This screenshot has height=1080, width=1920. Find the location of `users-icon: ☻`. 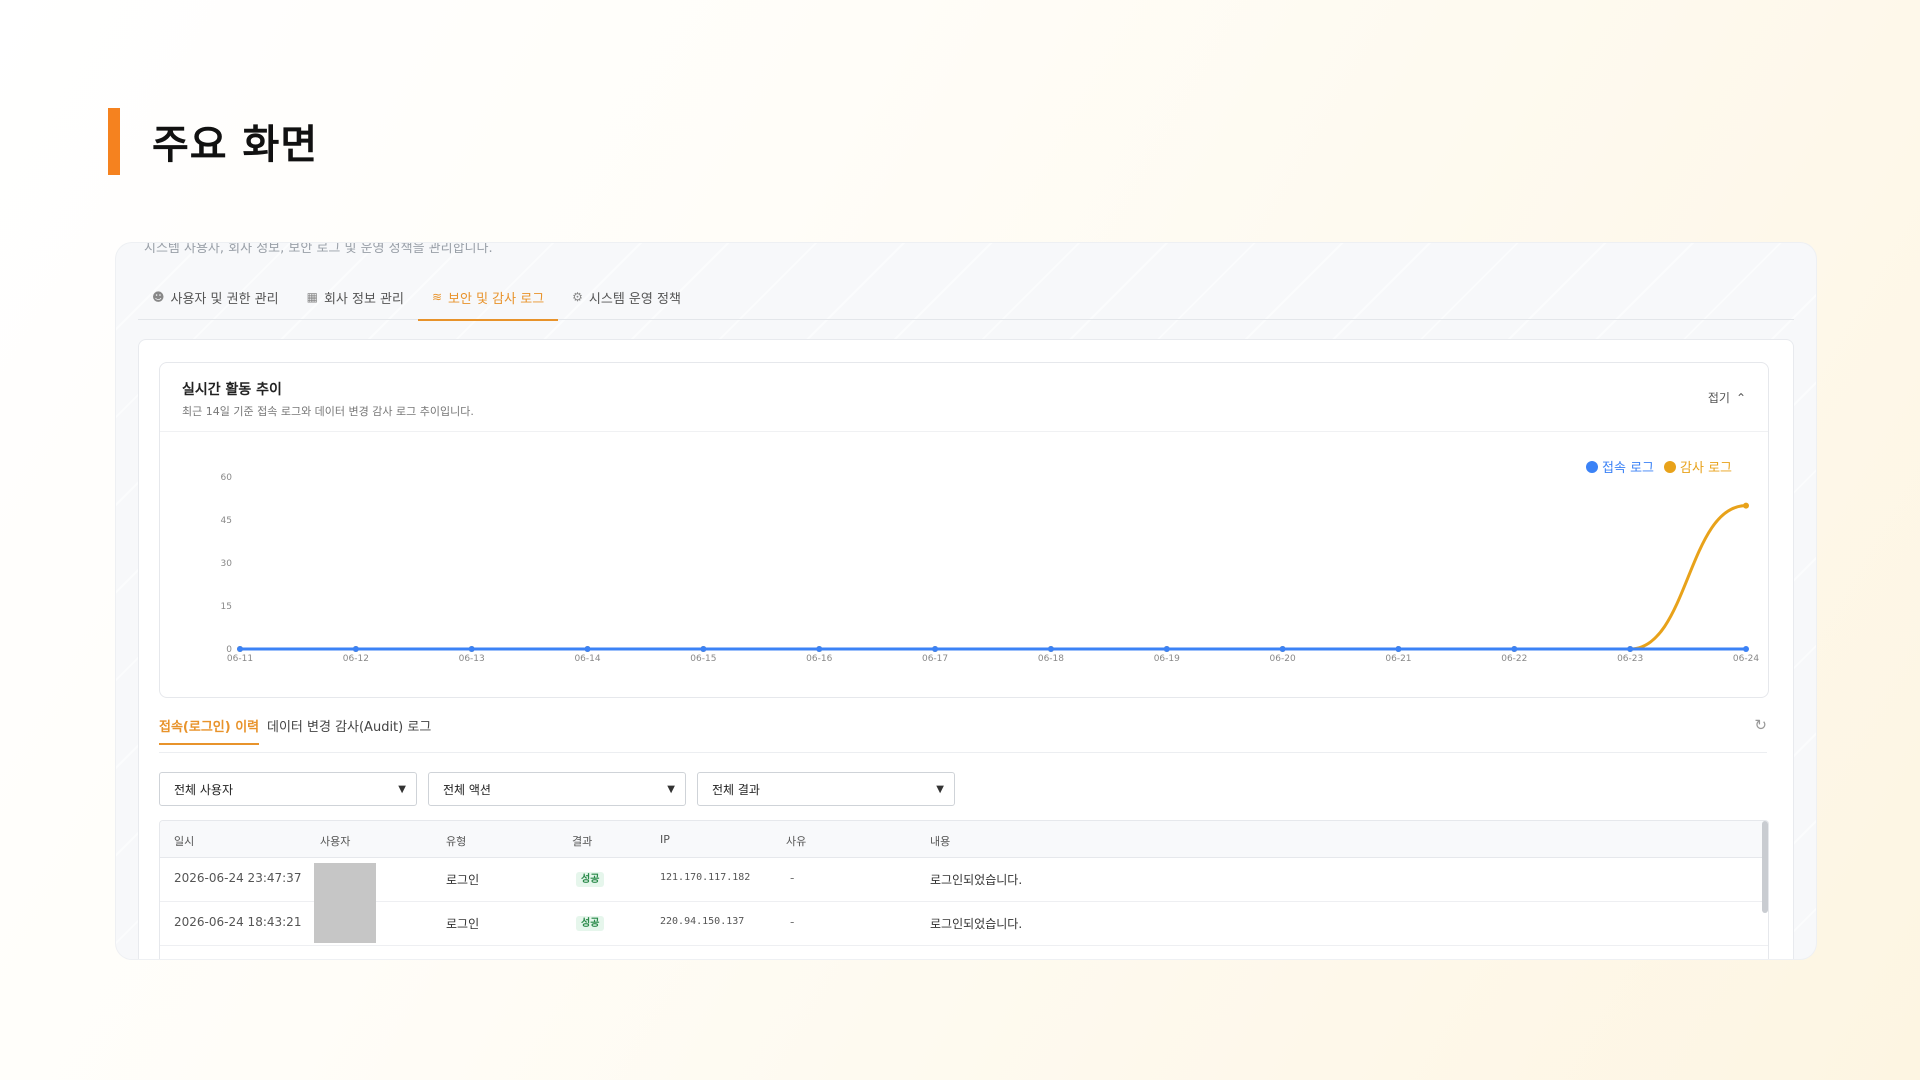

users-icon: ☻ is located at coordinates (158, 297).